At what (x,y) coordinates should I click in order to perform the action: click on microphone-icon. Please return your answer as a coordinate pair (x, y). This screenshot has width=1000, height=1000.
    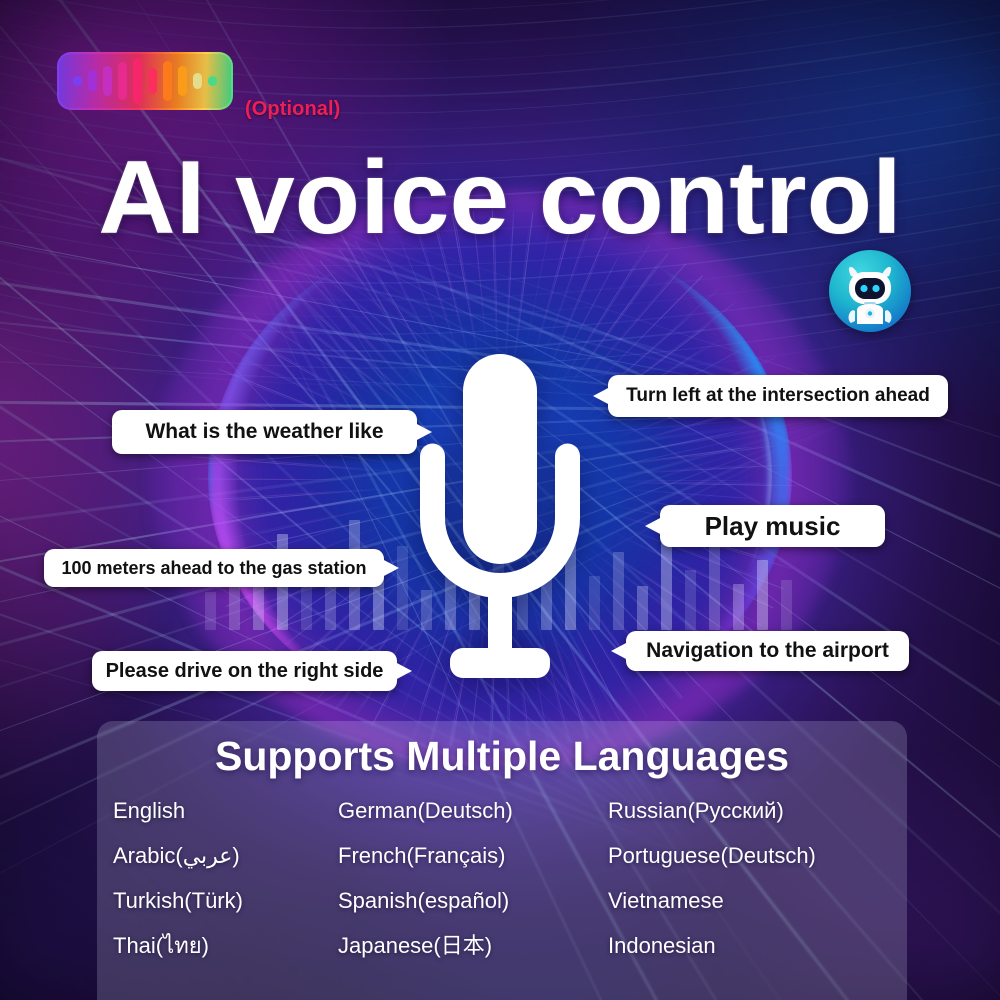
    Looking at the image, I should click on (500, 524).